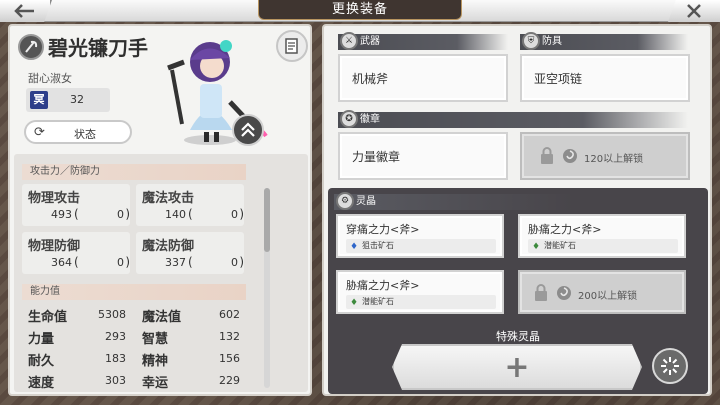  I want to click on stat-name: 物理防御, so click(54, 246).